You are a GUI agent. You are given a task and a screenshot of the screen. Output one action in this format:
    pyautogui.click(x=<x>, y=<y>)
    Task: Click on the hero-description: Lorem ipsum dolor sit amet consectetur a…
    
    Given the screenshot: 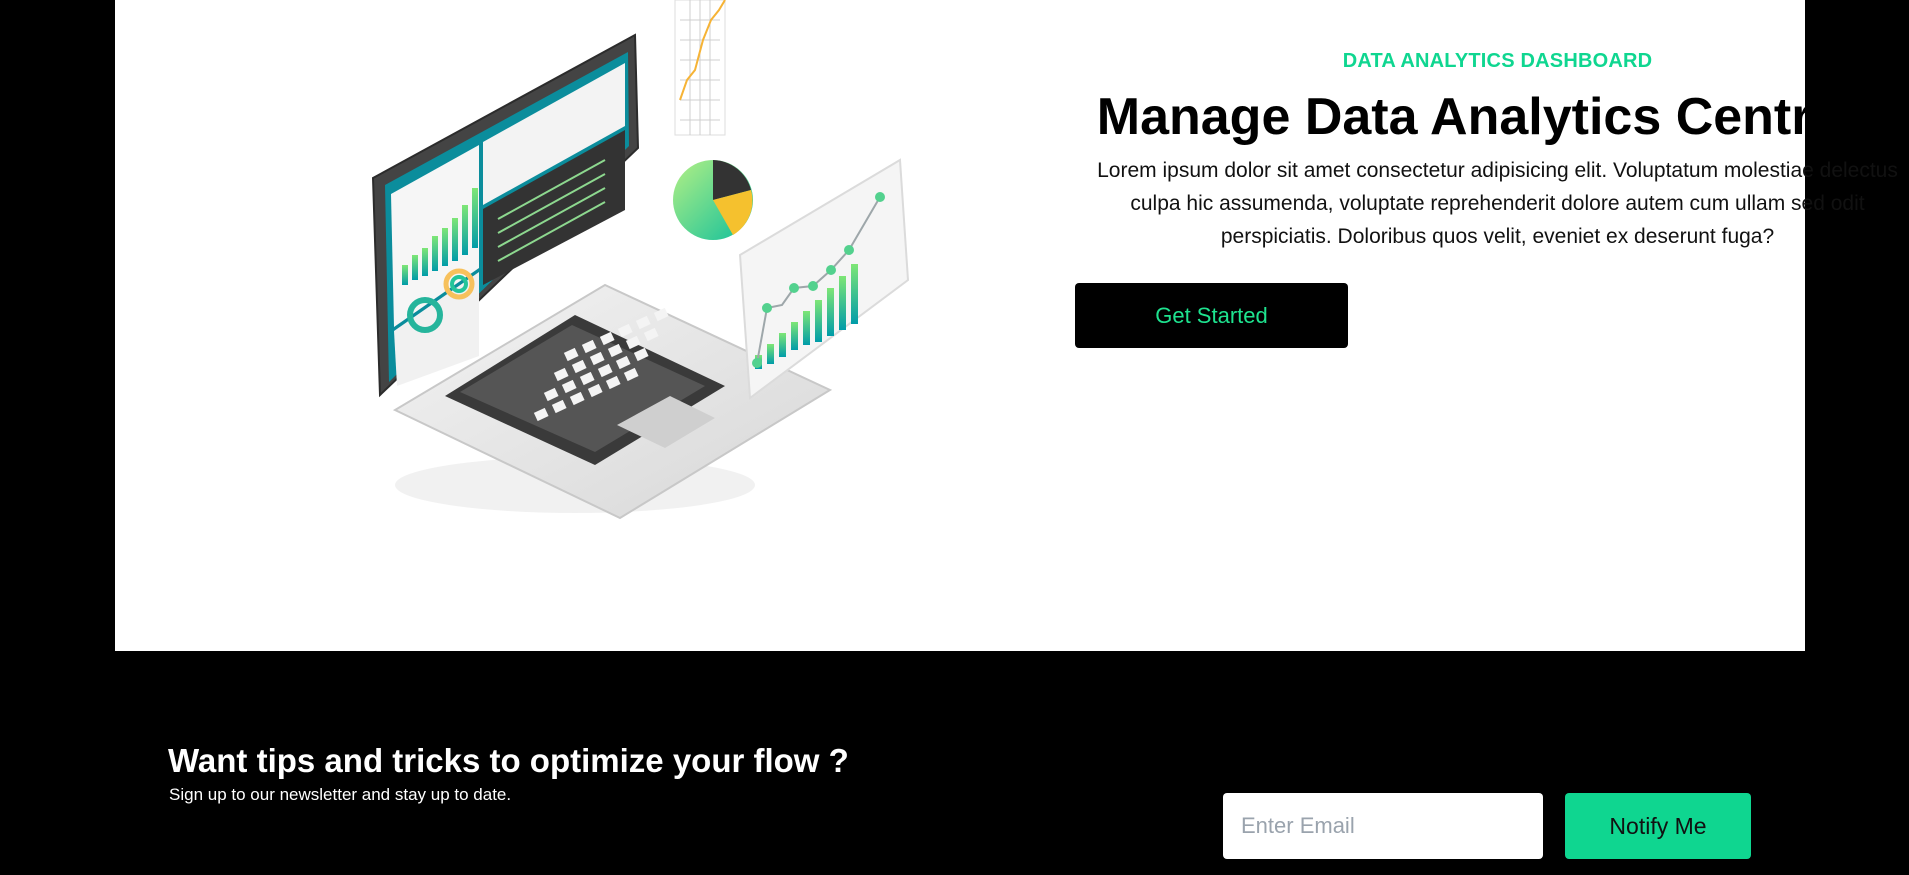 What is the action you would take?
    pyautogui.click(x=1497, y=203)
    